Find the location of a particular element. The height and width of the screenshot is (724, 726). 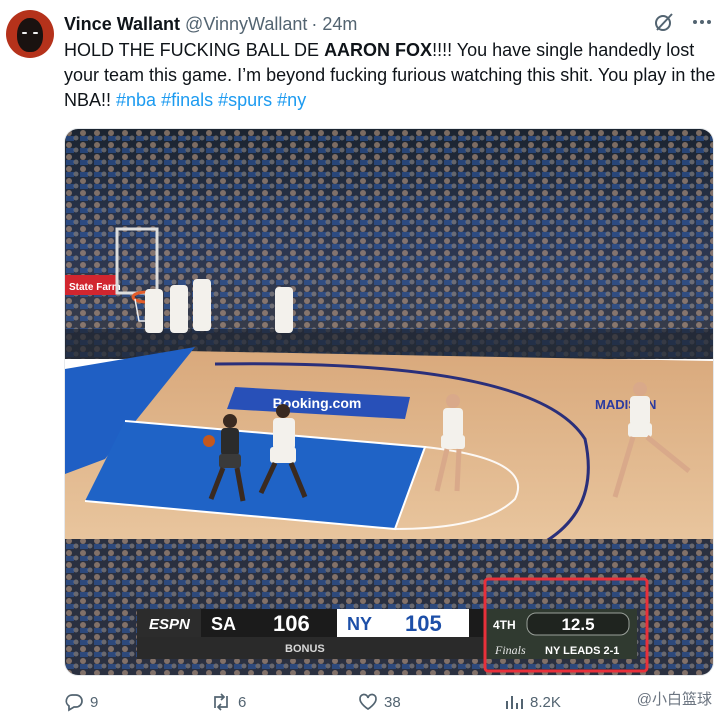

more-options-icon is located at coordinates (702, 24).